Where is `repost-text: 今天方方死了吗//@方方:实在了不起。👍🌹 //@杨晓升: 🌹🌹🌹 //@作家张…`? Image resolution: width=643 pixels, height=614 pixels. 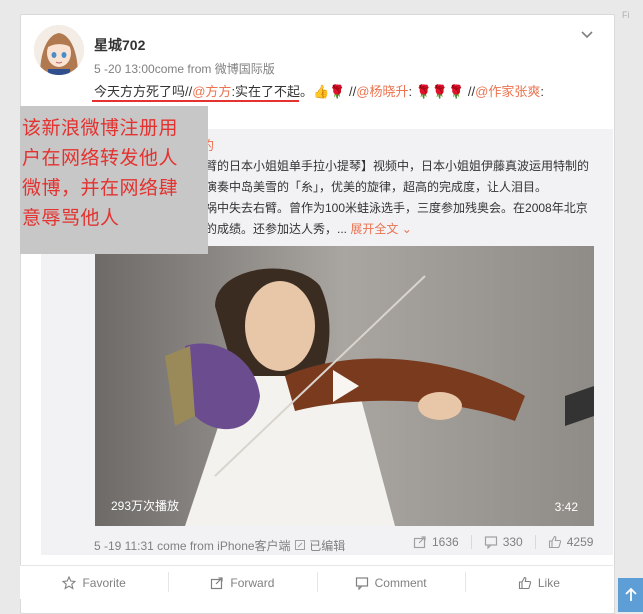
repost-text: 今天方方死了吗//@方方:实在了不起。👍🌹 //@杨晓升: 🌹🌹🌹 //@作家张… is located at coordinates (319, 90).